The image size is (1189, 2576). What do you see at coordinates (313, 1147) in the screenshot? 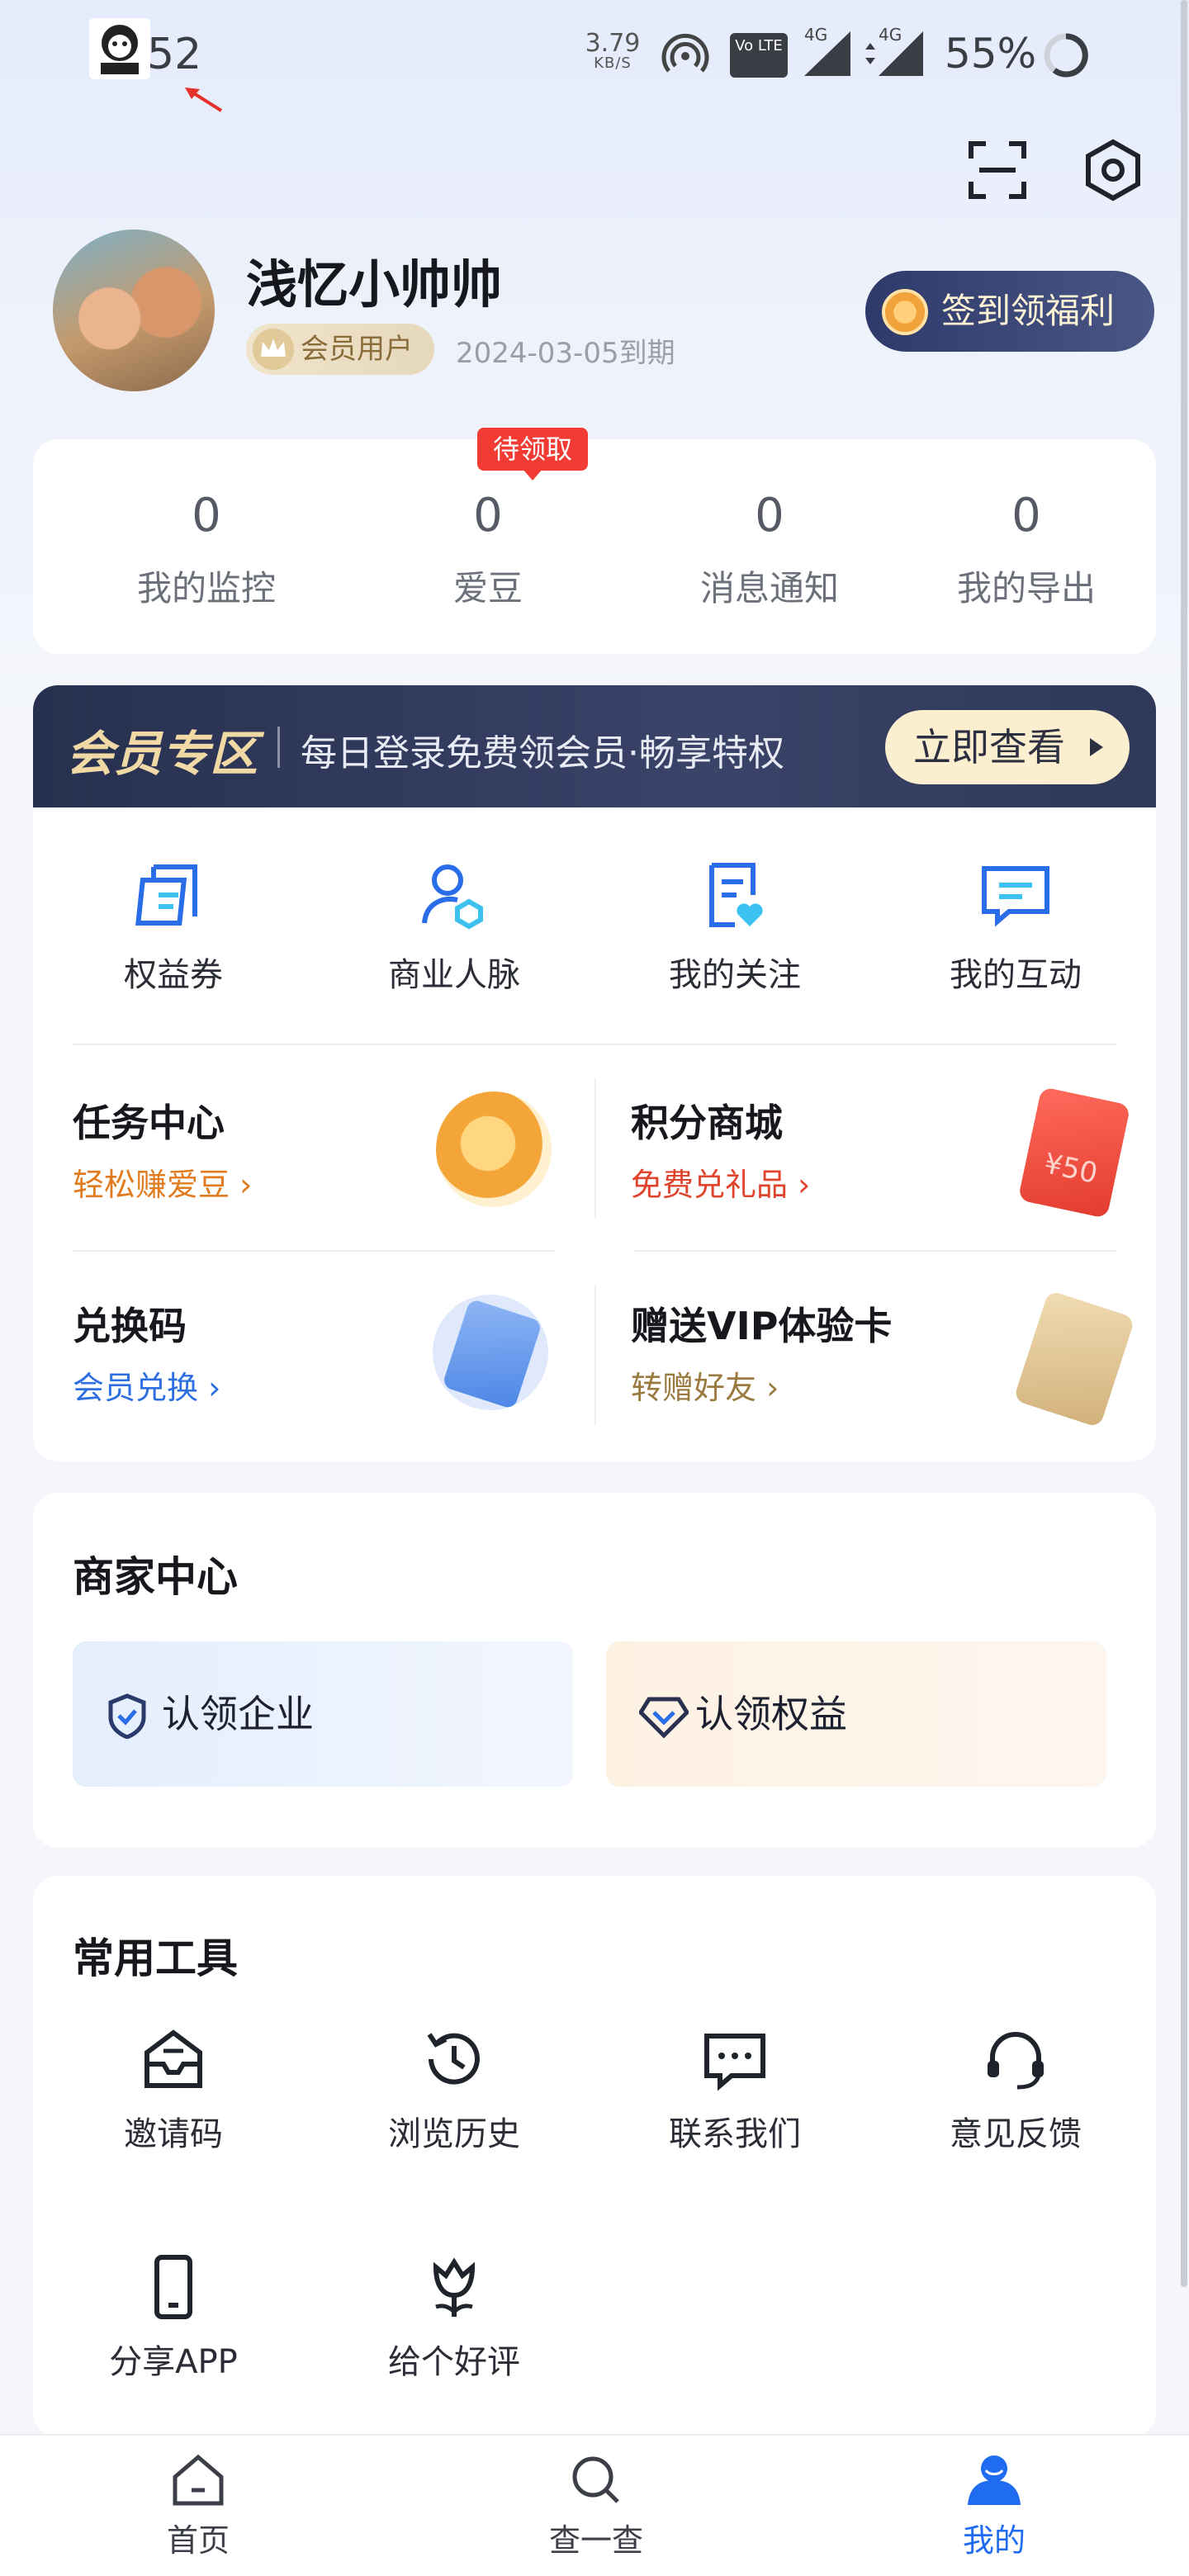
I see `feature-task-center: 任务中心 轻松赚爱豆 ›` at bounding box center [313, 1147].